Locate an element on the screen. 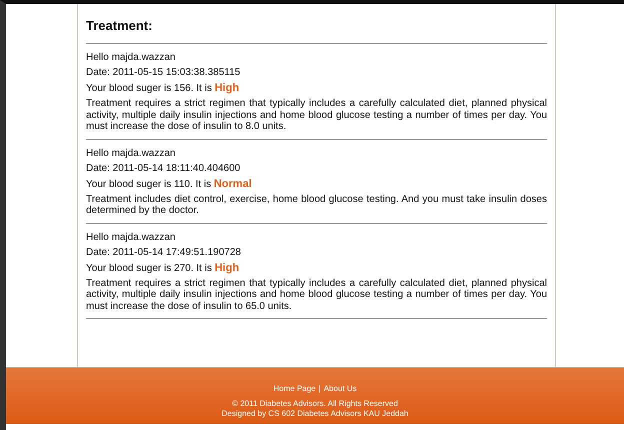  date-text: Date: 2011-05-15 15:03:38.385115 is located at coordinates (164, 72).